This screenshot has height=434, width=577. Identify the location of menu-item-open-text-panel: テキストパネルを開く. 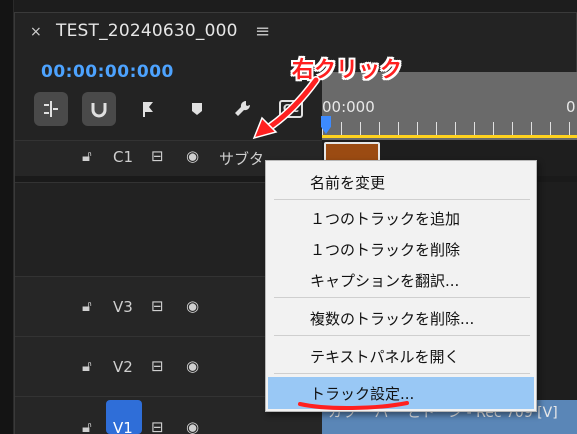
(385, 356).